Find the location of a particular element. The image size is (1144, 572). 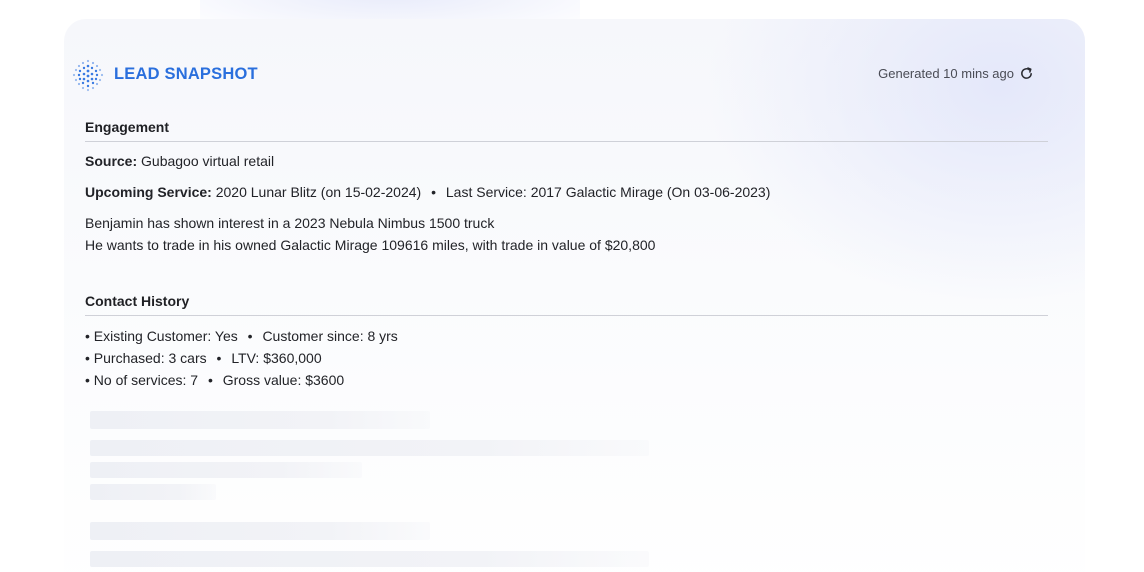

dot-globe-logo-icon is located at coordinates (88, 75).